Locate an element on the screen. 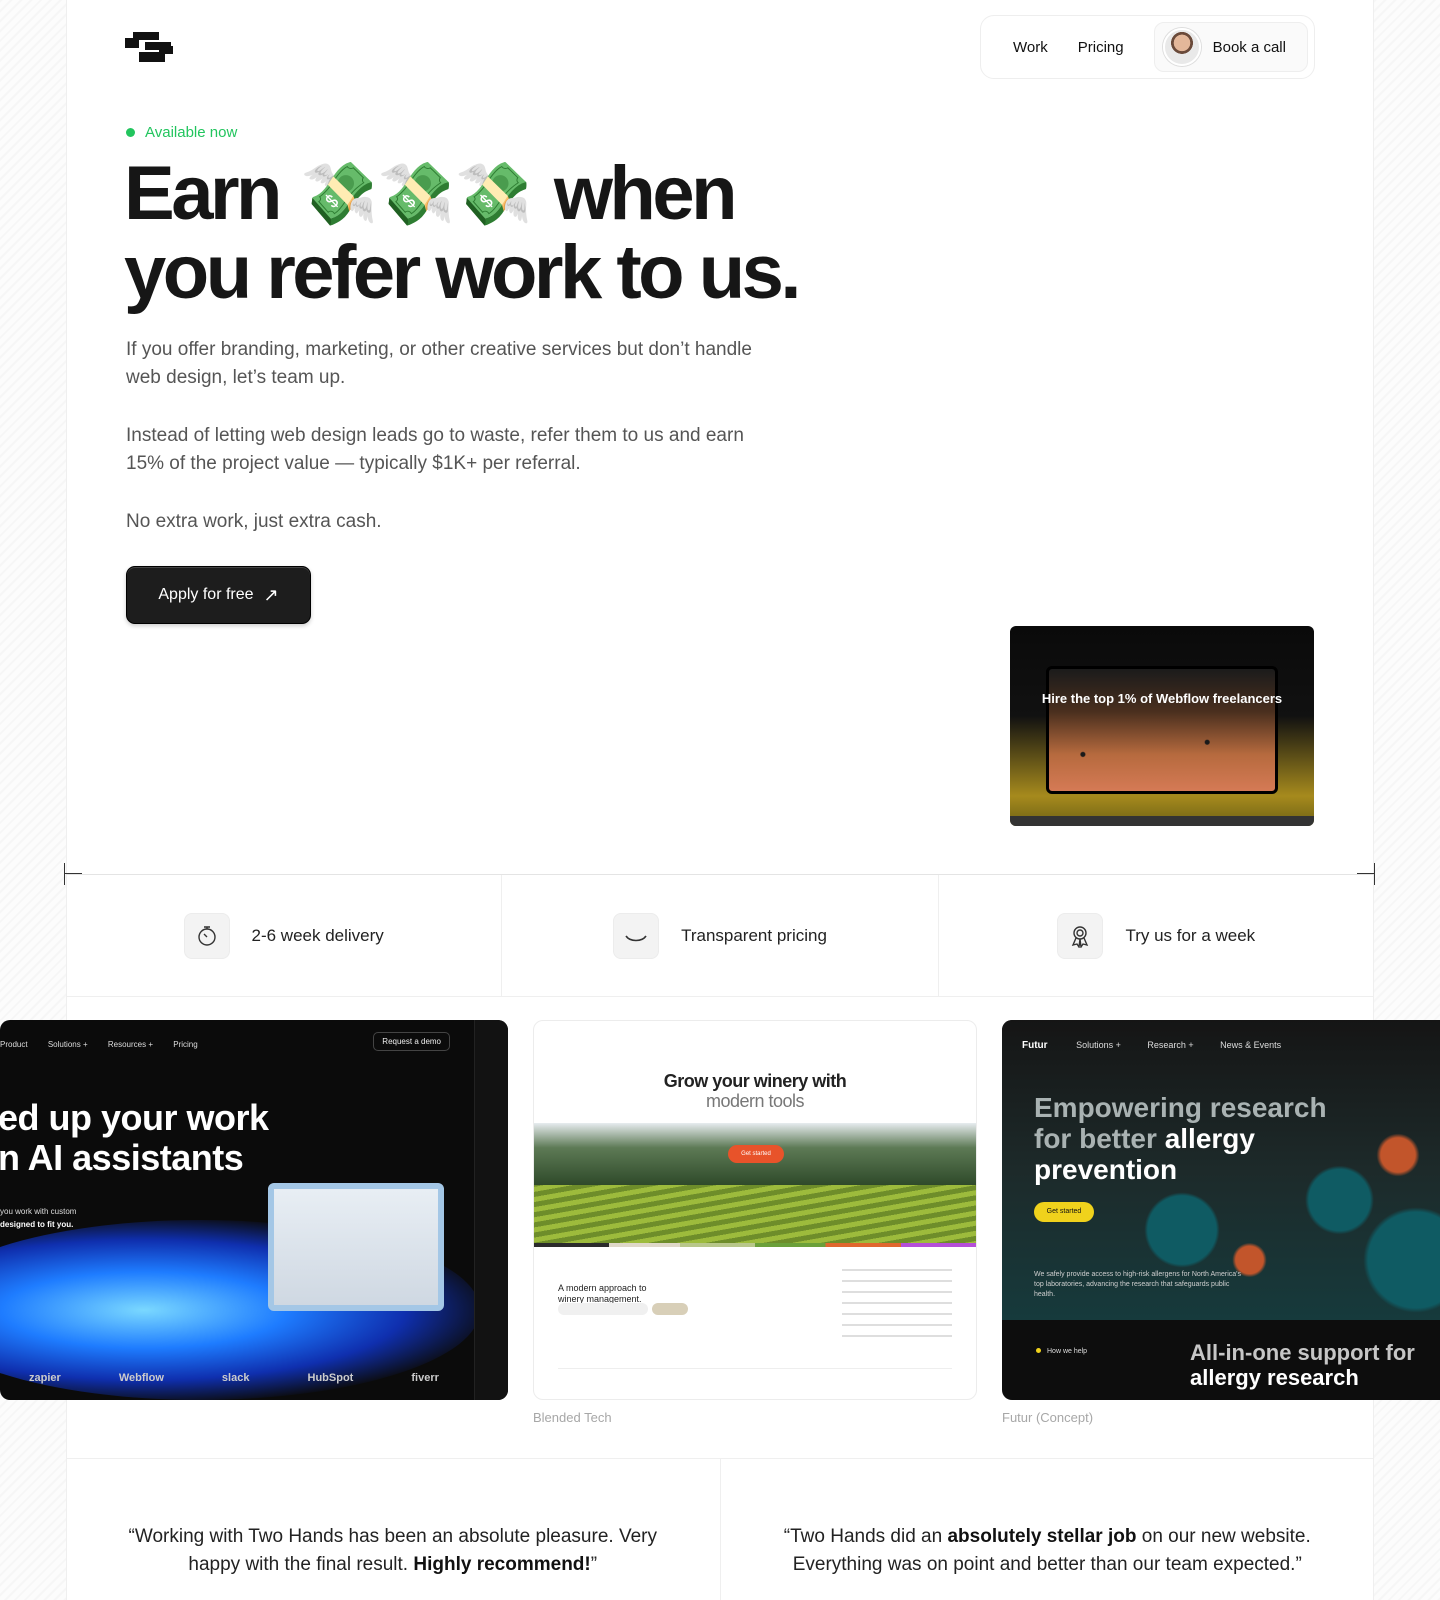 Image resolution: width=1440 pixels, height=1600 pixels. apply-label: Apply for free is located at coordinates (206, 594).